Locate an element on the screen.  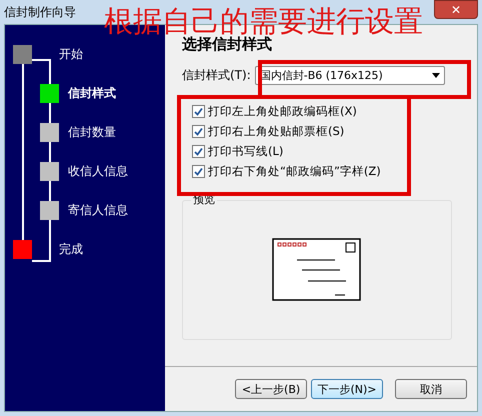
envelope-icon is located at coordinates (317, 270).